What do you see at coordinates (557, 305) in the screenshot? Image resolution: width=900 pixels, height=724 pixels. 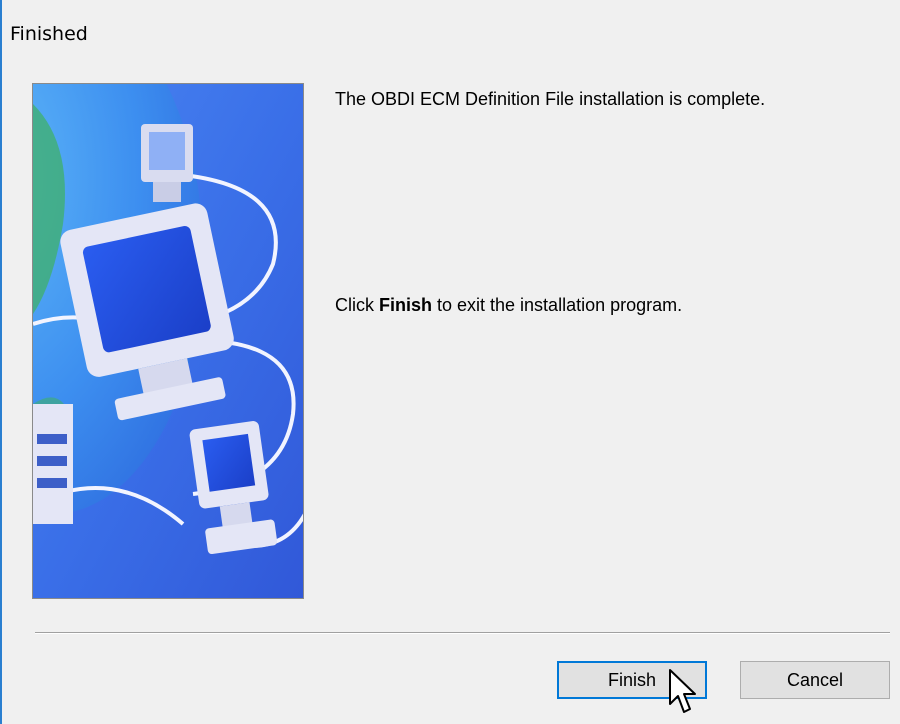 I see `instruction-suffix: to exit the installation program.` at bounding box center [557, 305].